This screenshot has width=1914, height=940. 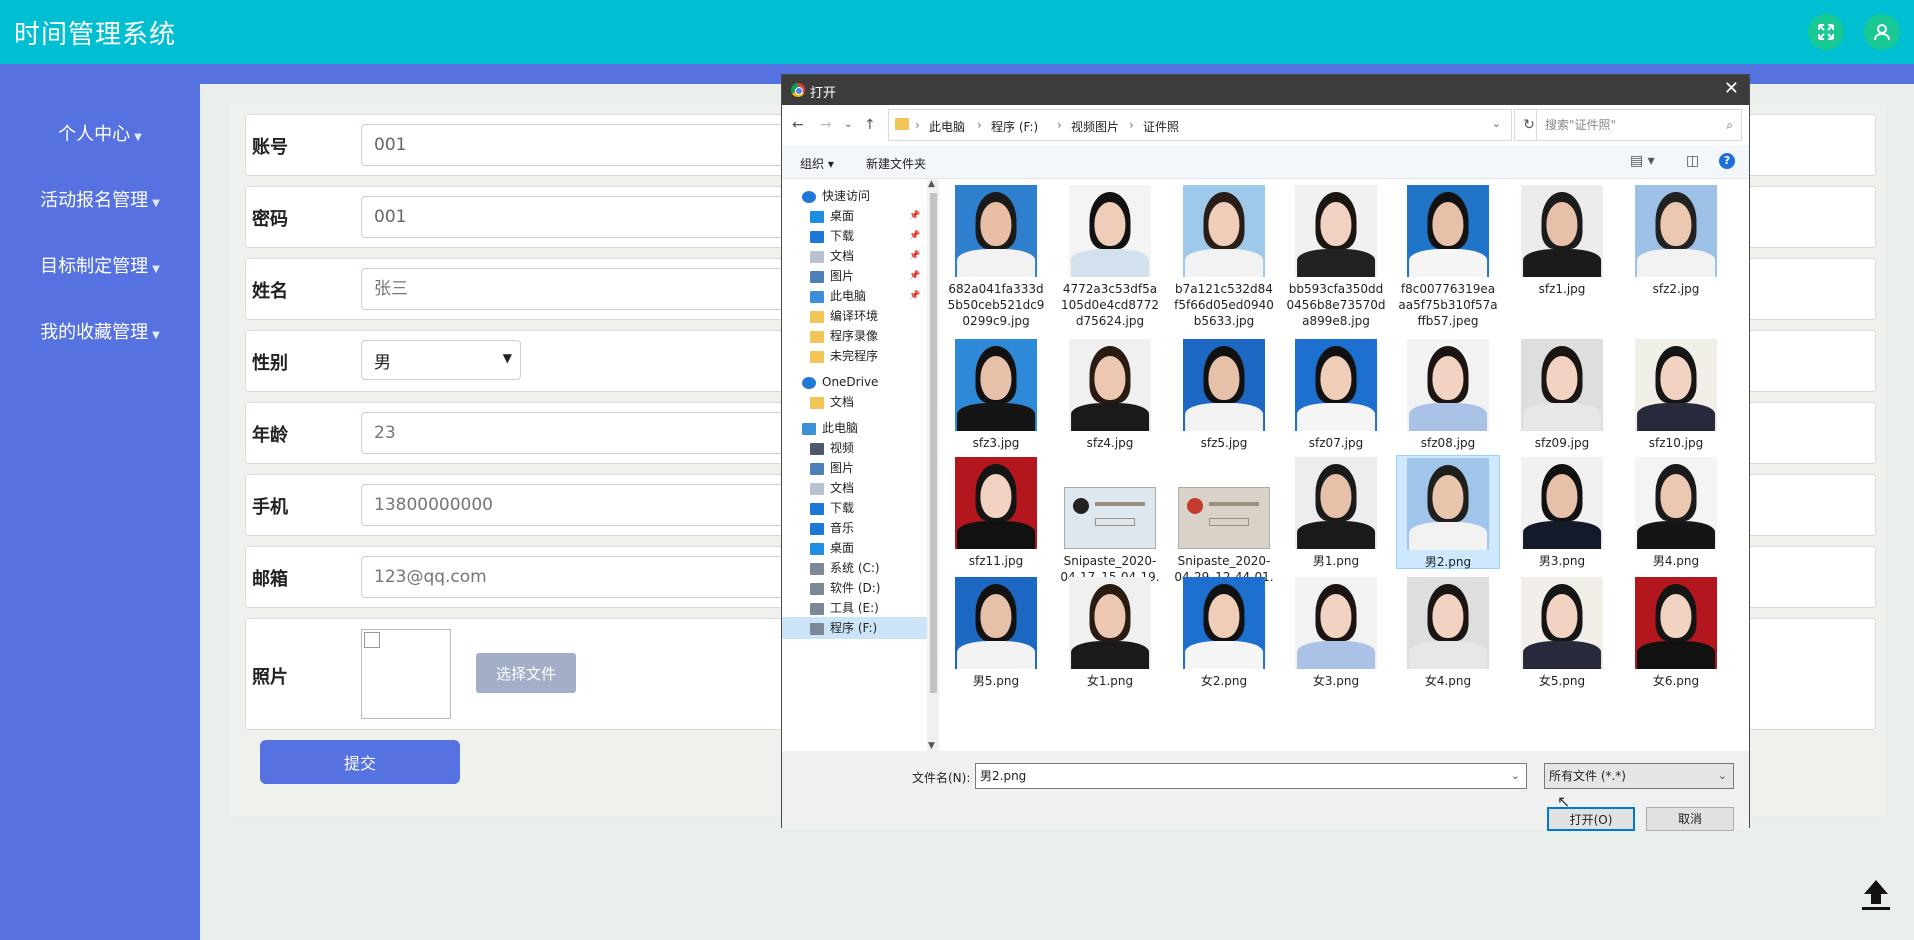 I want to click on file-item: f8c00776319eaaa5f75b310f57affb57.jpeg, so click(x=1448, y=257).